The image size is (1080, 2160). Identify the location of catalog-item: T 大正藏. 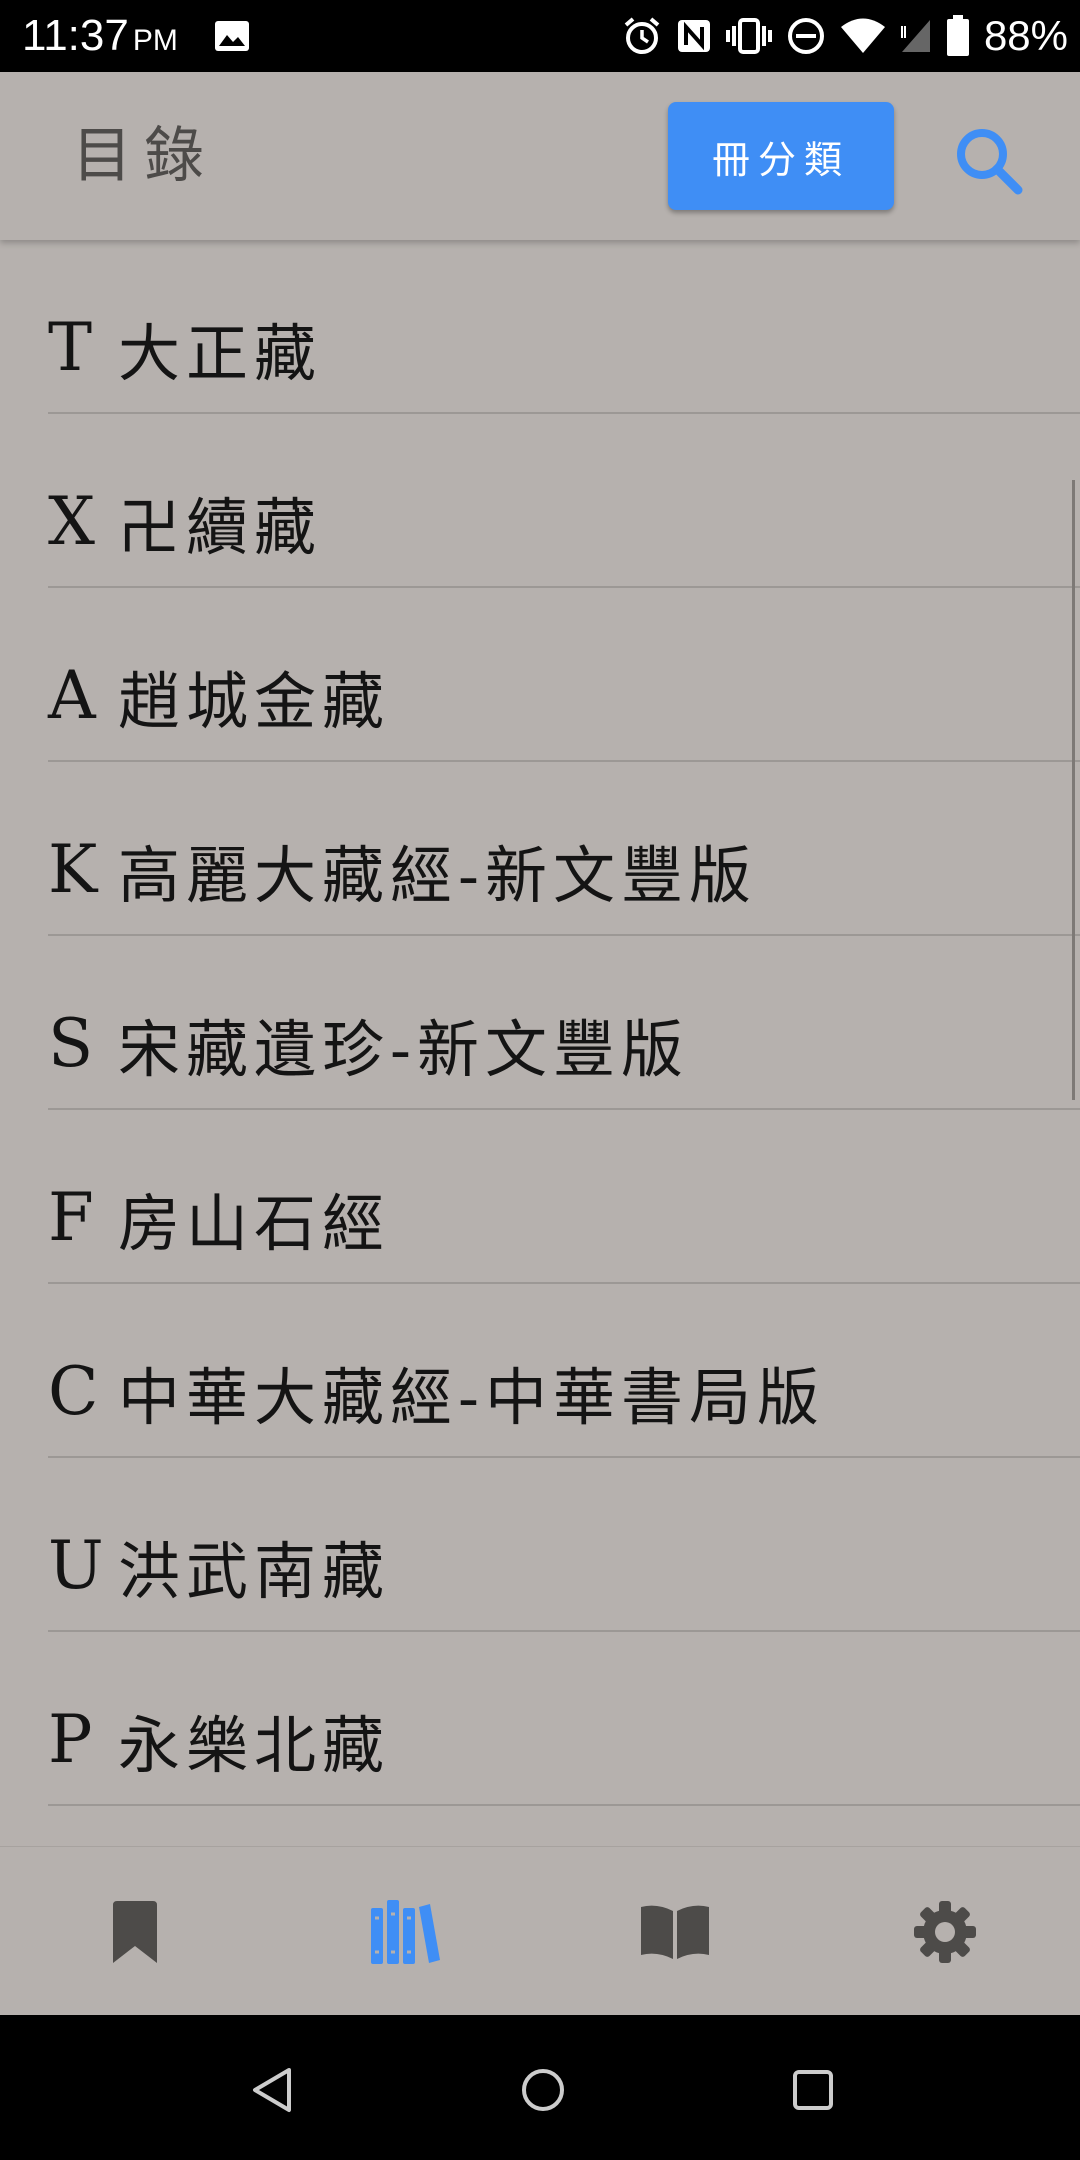
(564, 327).